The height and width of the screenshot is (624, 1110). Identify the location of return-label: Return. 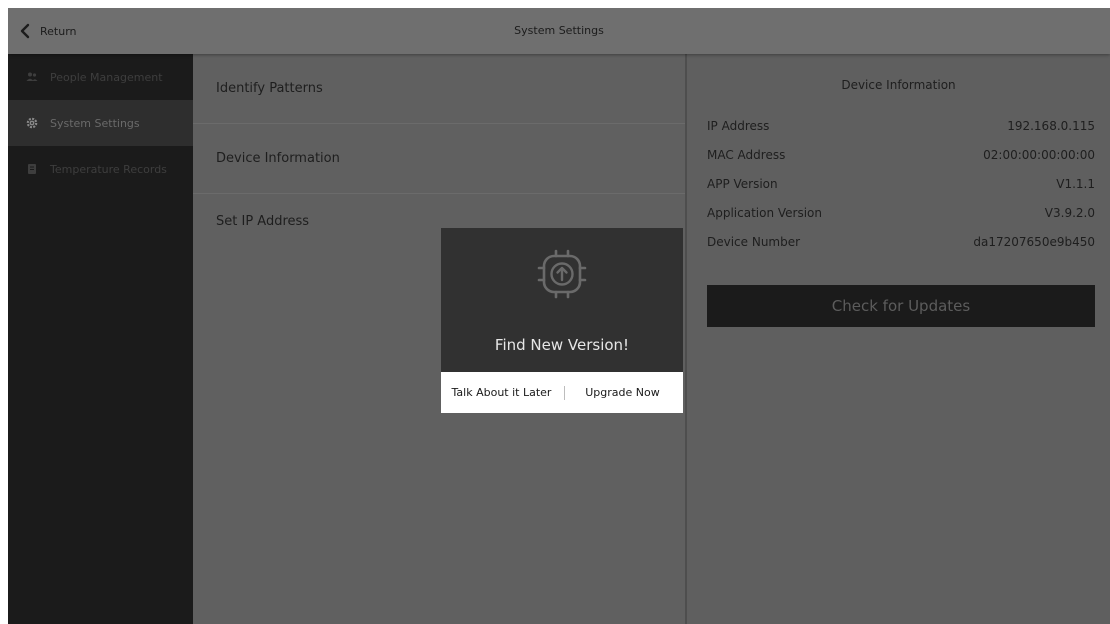
(58, 31).